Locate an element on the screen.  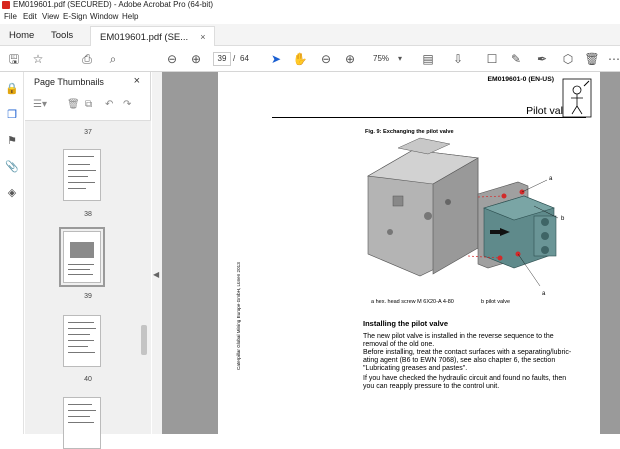
delete-icon: 🗑 is located at coordinates (592, 59).